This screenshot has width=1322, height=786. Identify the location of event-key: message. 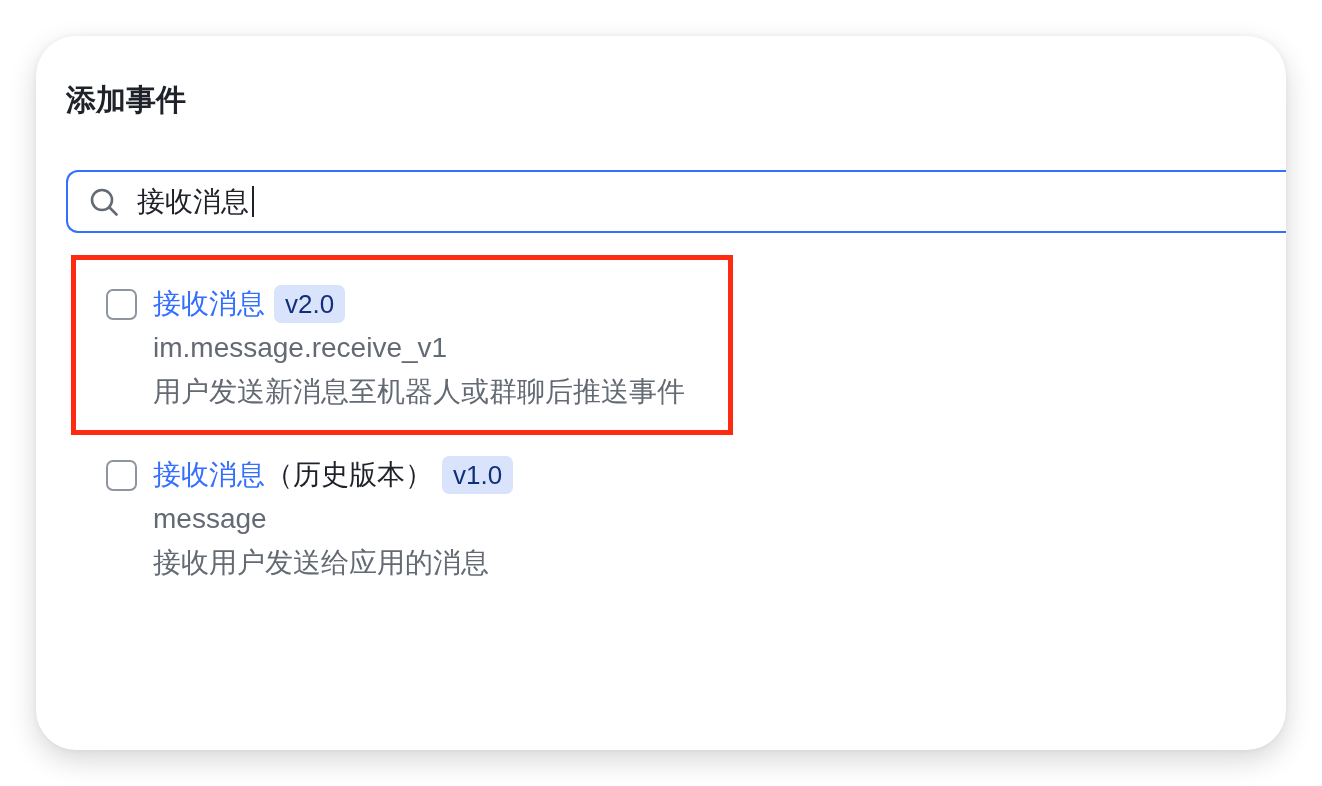
(210, 519).